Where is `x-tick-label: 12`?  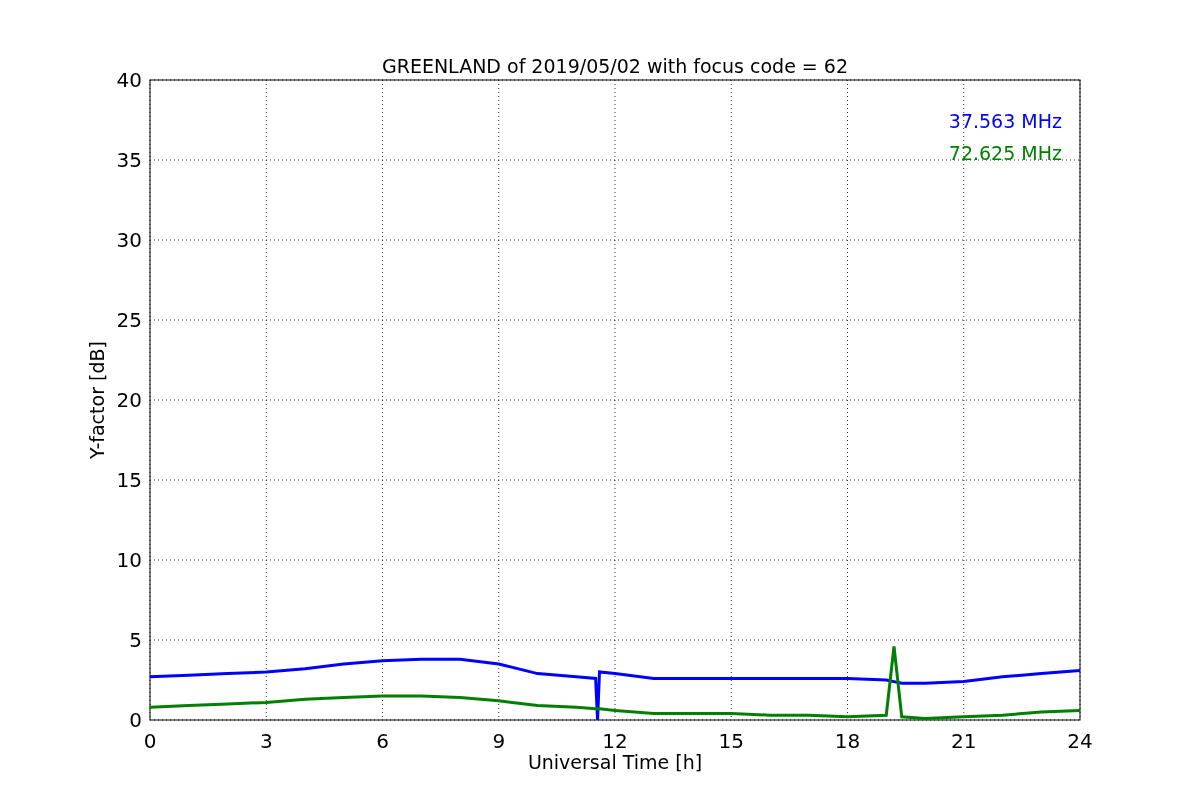 x-tick-label: 12 is located at coordinates (615, 741).